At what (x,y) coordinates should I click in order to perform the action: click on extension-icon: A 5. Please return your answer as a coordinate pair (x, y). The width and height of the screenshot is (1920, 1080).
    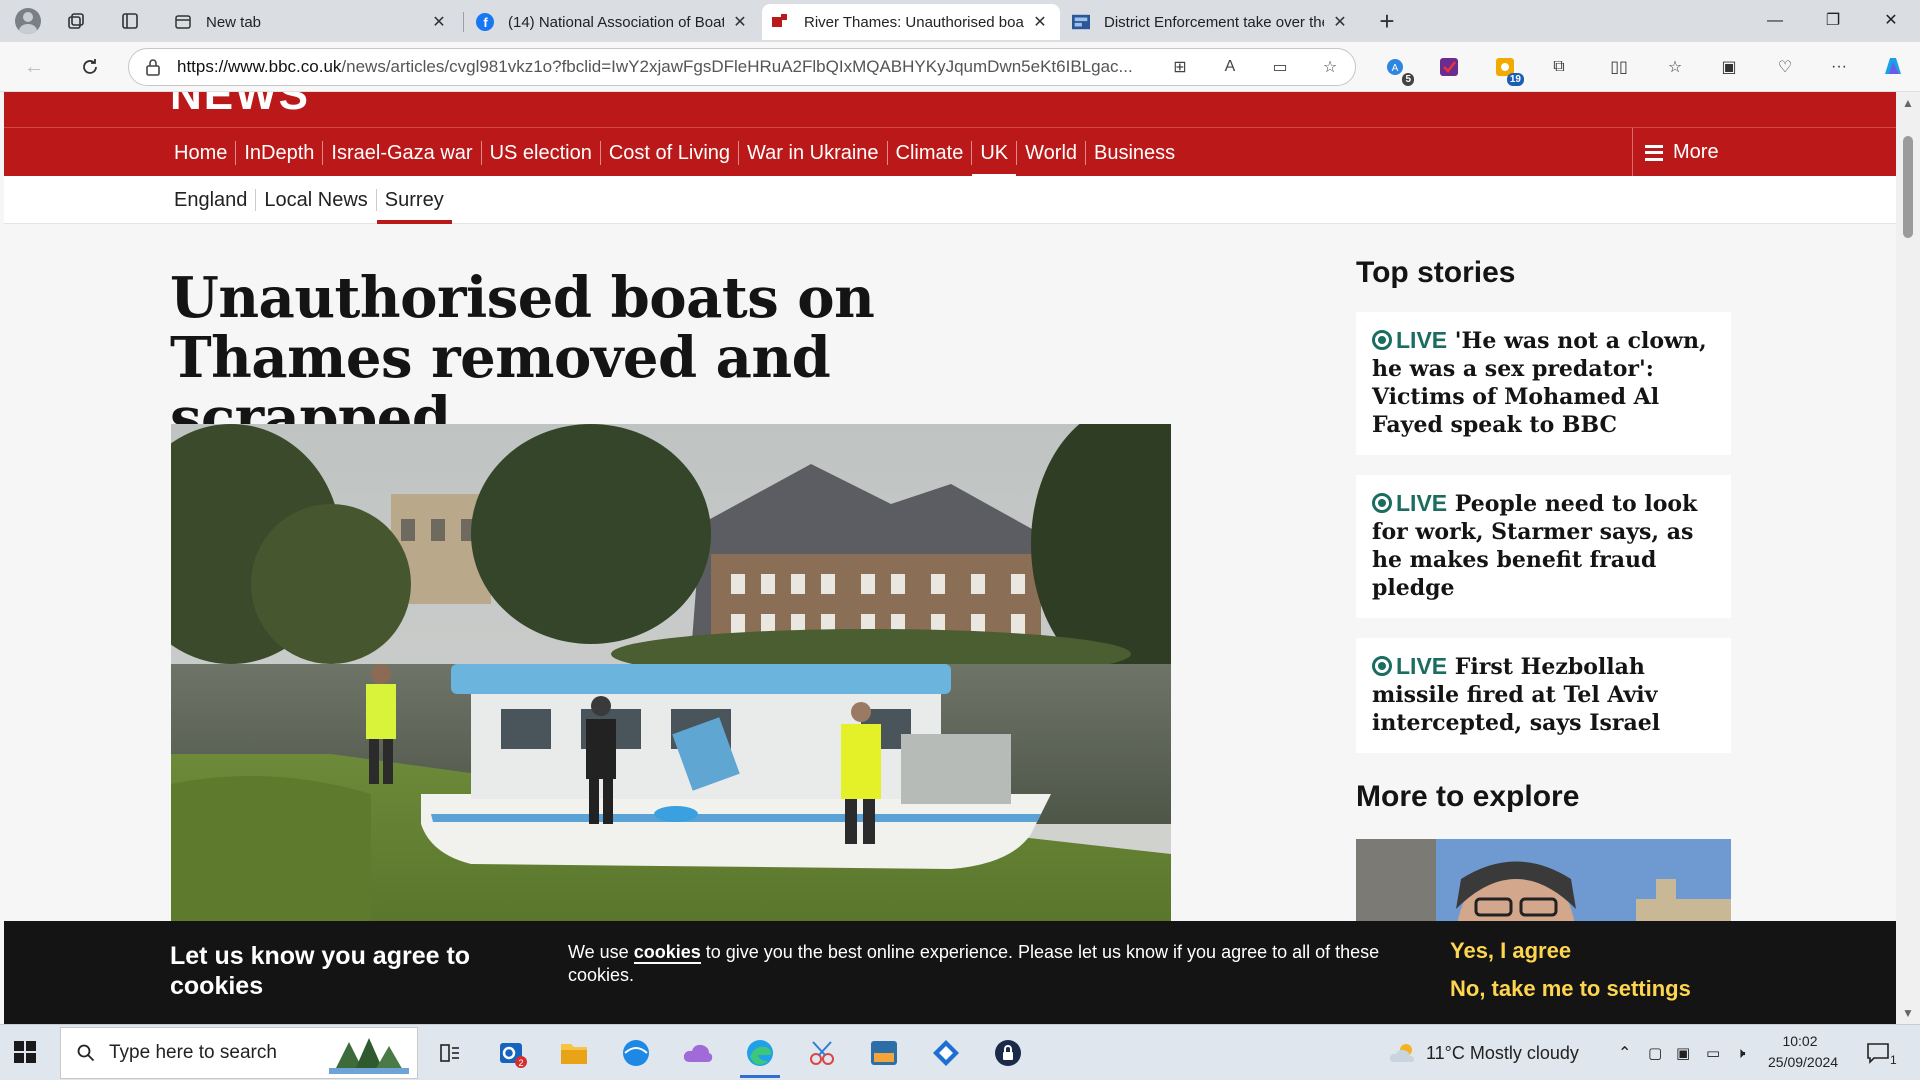
    Looking at the image, I should click on (1398, 70).